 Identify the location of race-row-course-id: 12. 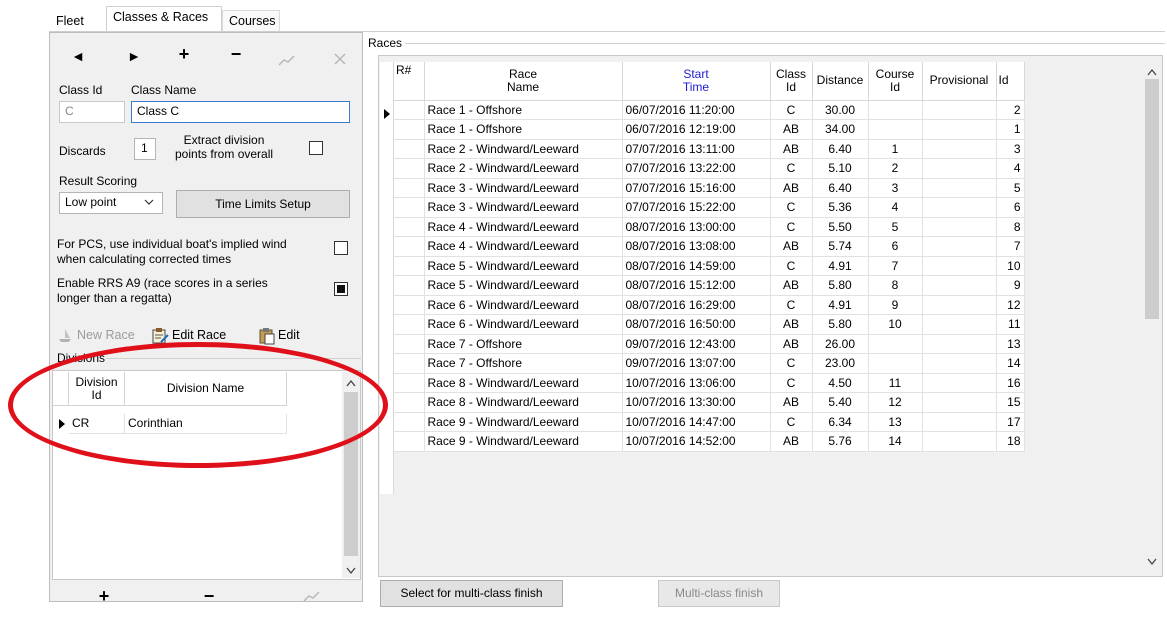
(895, 402).